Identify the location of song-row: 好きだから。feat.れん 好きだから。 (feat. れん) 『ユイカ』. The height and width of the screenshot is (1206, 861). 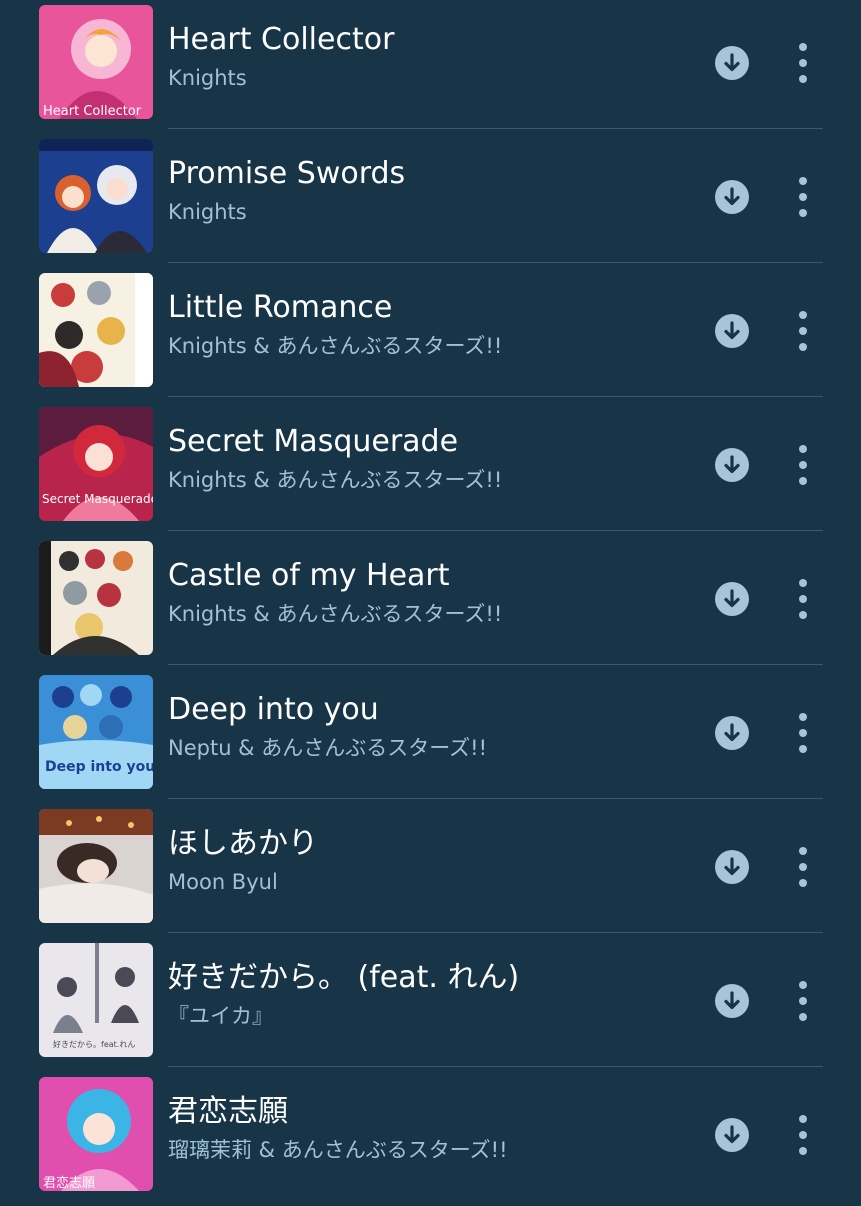
(430, 1005).